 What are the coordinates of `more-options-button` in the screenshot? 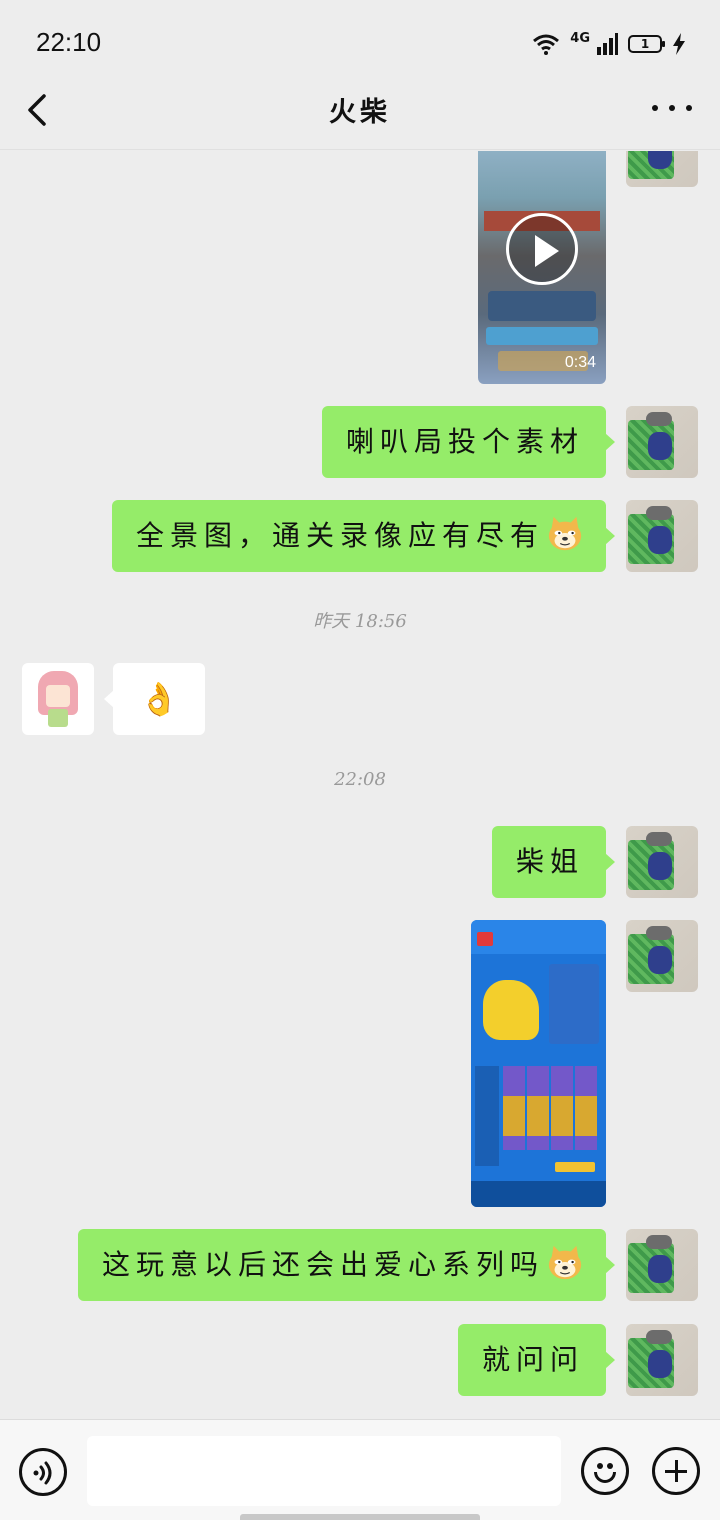 It's located at (672, 108).